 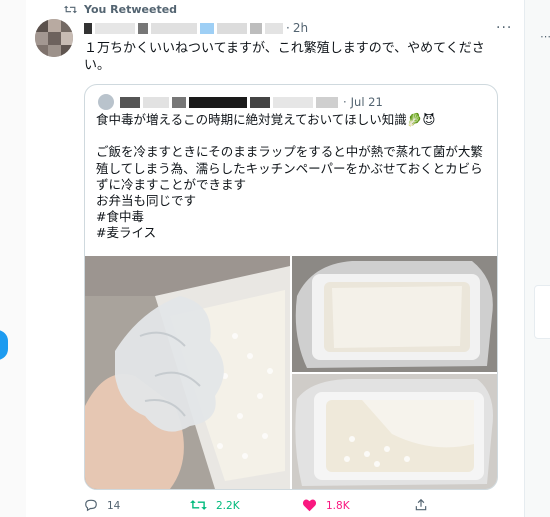 I want to click on media-image-covered-tray, so click(x=394, y=314).